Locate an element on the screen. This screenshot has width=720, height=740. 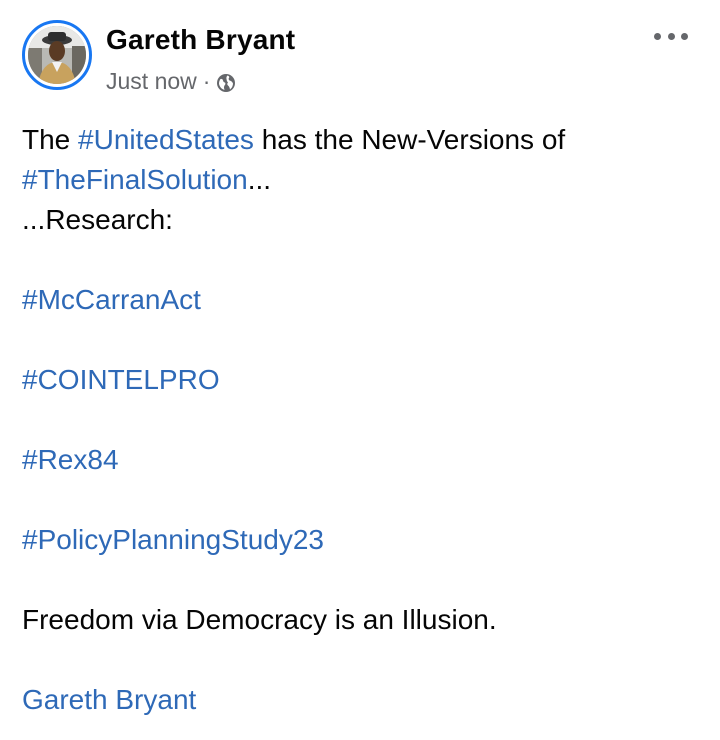
avatar is located at coordinates (57, 55).